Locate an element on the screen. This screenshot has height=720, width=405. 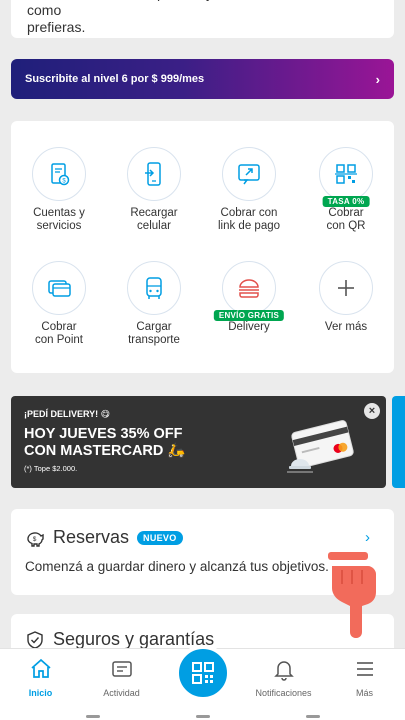
bill-icon: $ is located at coordinates (60, 174).